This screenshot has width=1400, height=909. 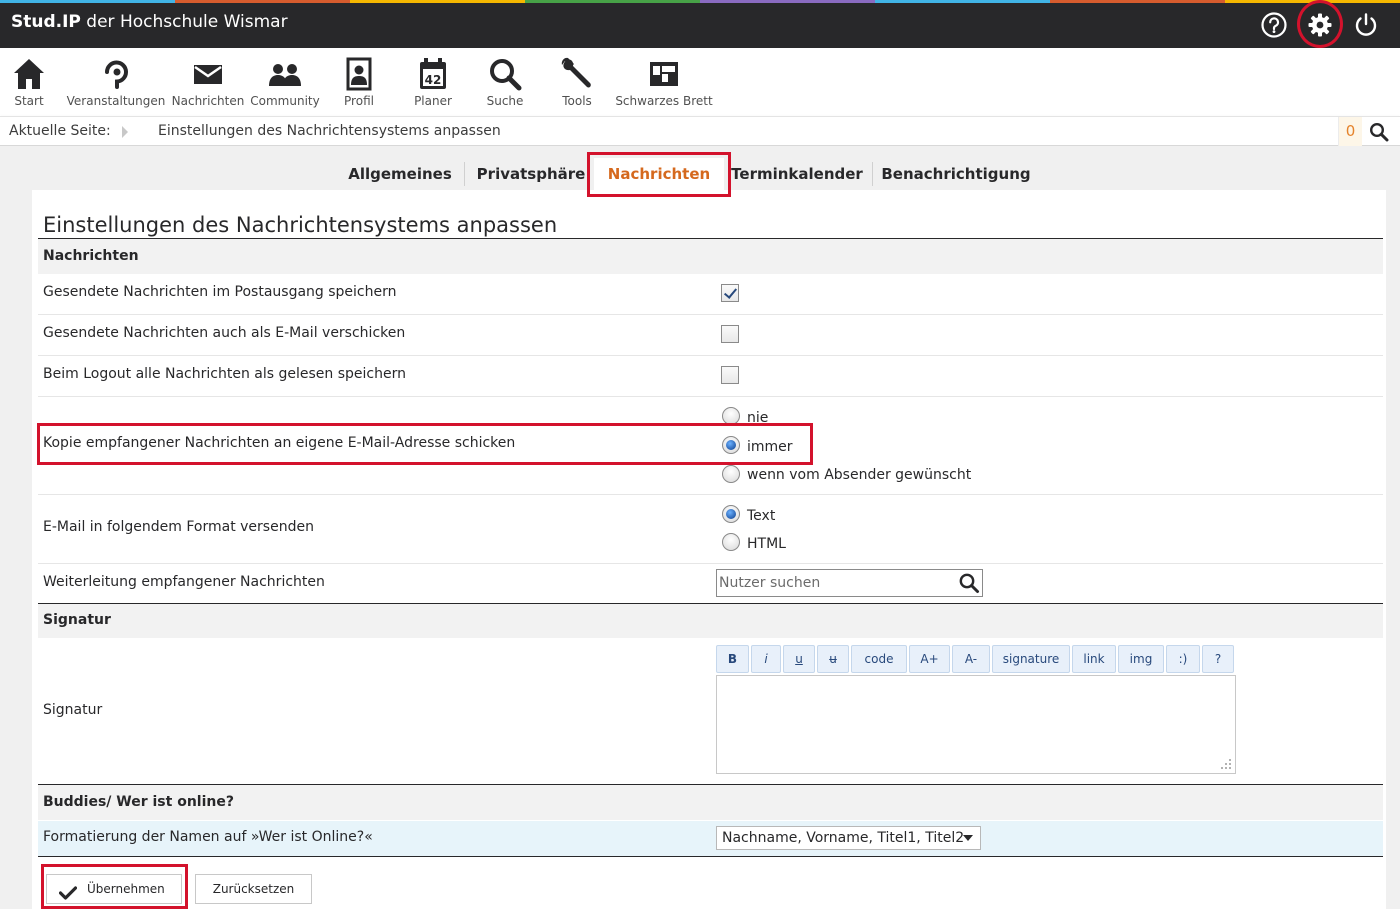 I want to click on section-rule, so click(x=710, y=856).